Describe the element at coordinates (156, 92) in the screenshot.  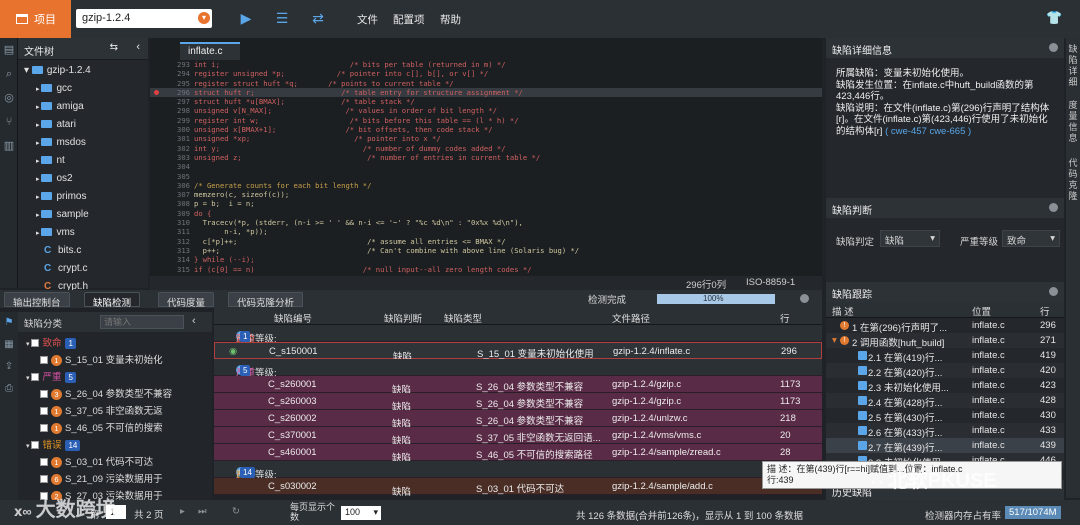
I see `breakpoint-icon` at that location.